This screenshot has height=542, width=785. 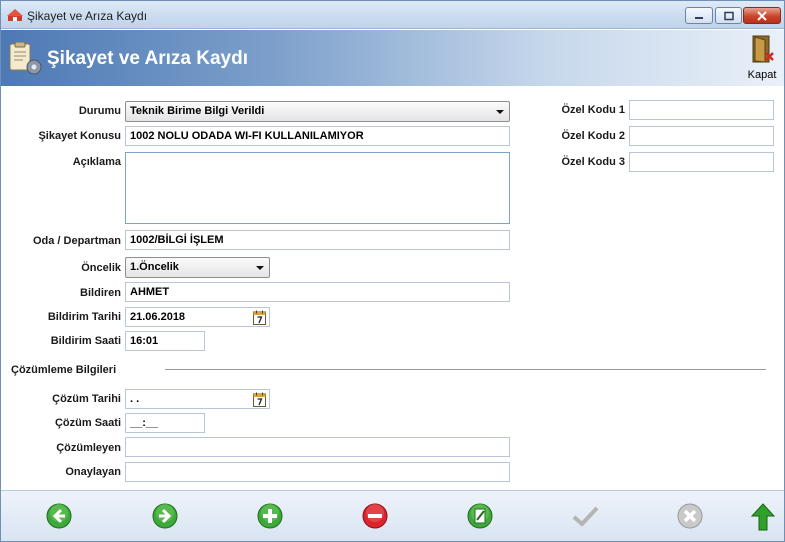 I want to click on cozum-saati-field: __:__, so click(x=165, y=423).